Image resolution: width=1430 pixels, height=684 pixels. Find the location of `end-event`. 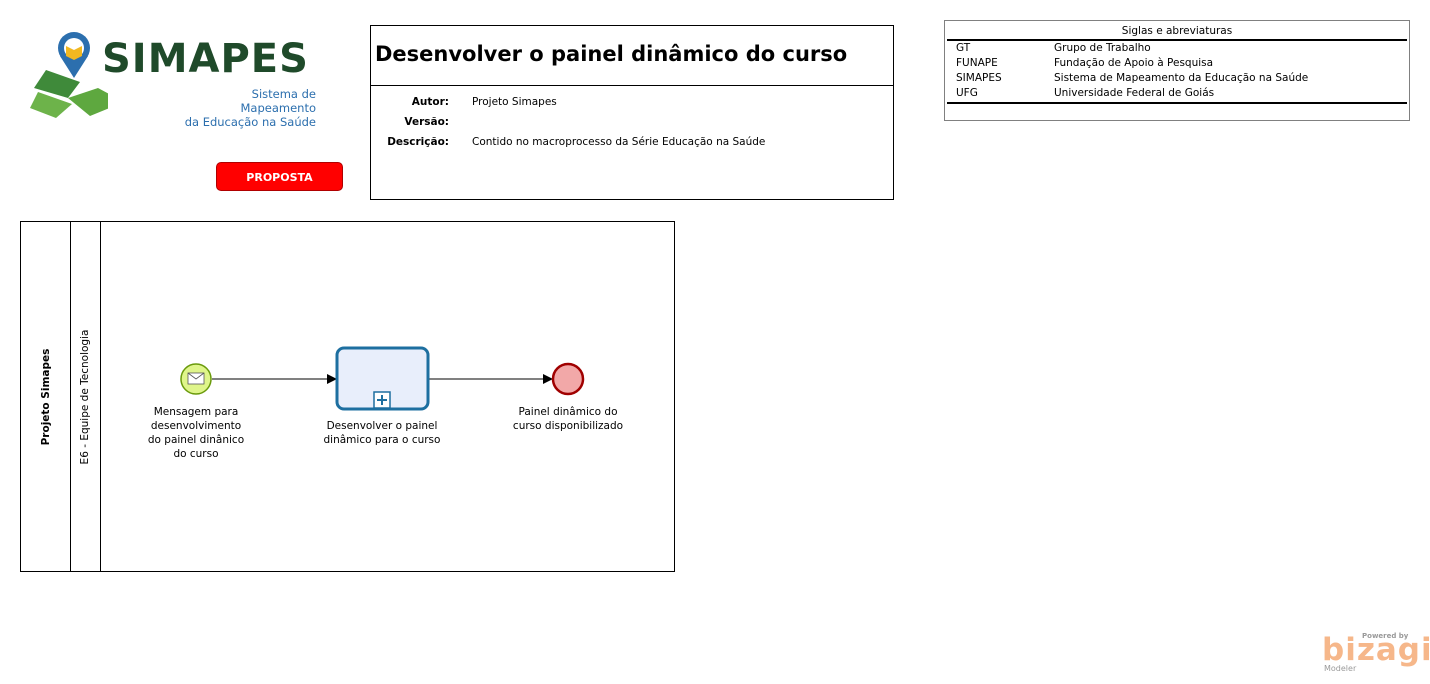

end-event is located at coordinates (568, 379).